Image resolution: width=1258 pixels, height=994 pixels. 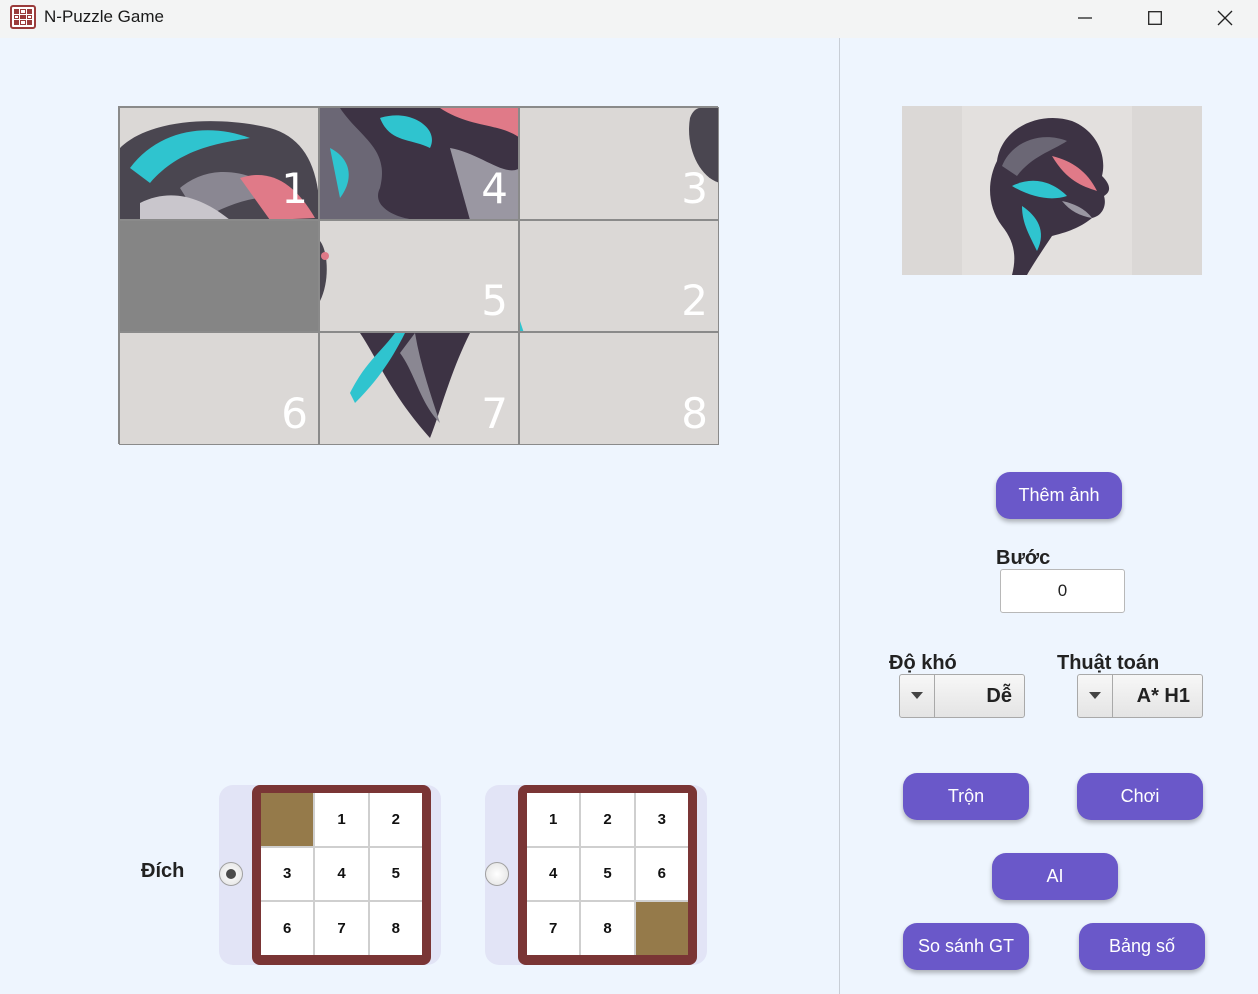 What do you see at coordinates (419, 163) in the screenshot?
I see `puzzle-tile: 4` at bounding box center [419, 163].